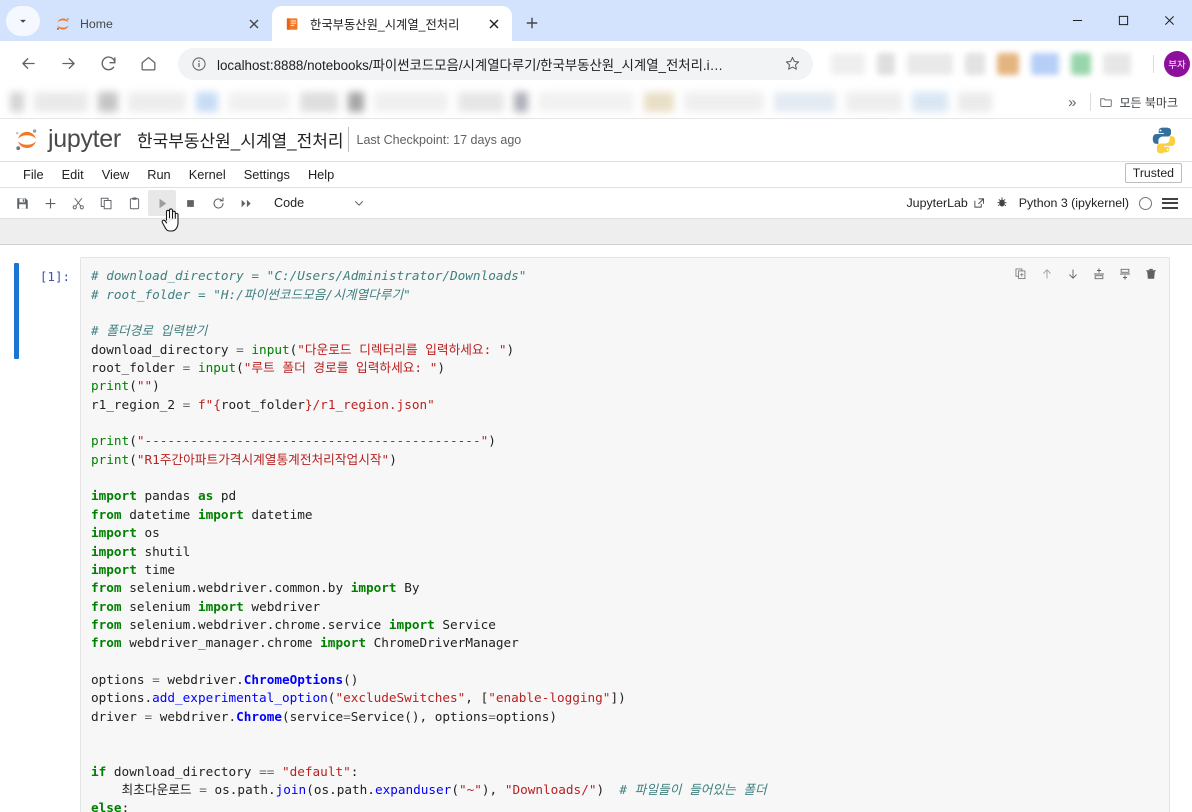 The height and width of the screenshot is (812, 1192). Describe the element at coordinates (321, 174) in the screenshot. I see `menu-help: Help` at that location.